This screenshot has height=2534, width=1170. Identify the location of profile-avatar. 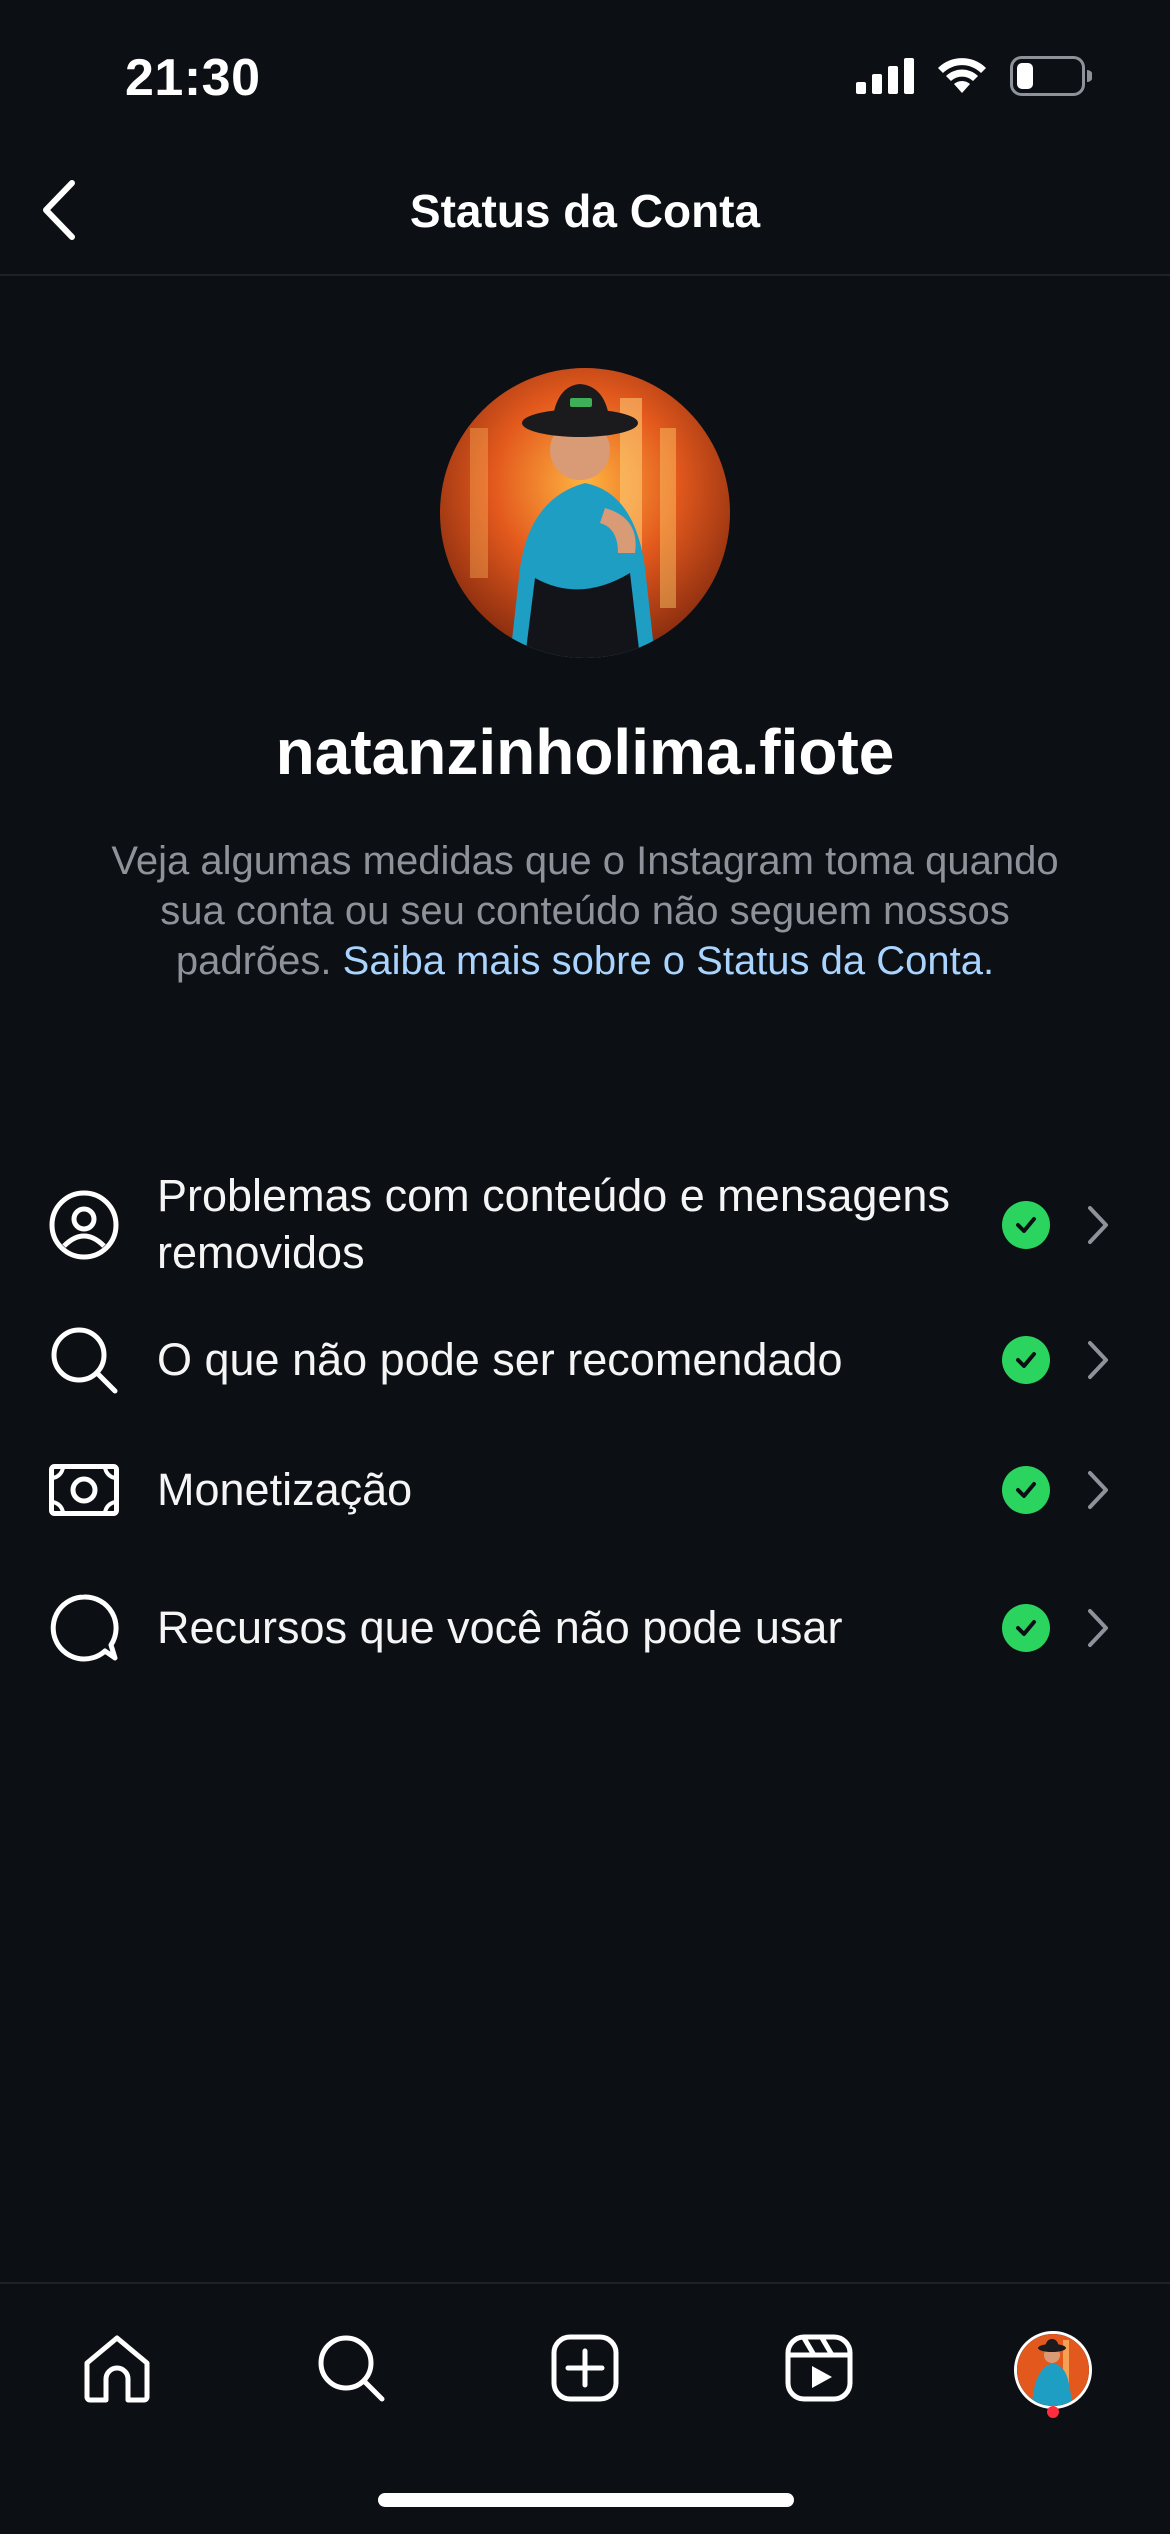
(1053, 2370).